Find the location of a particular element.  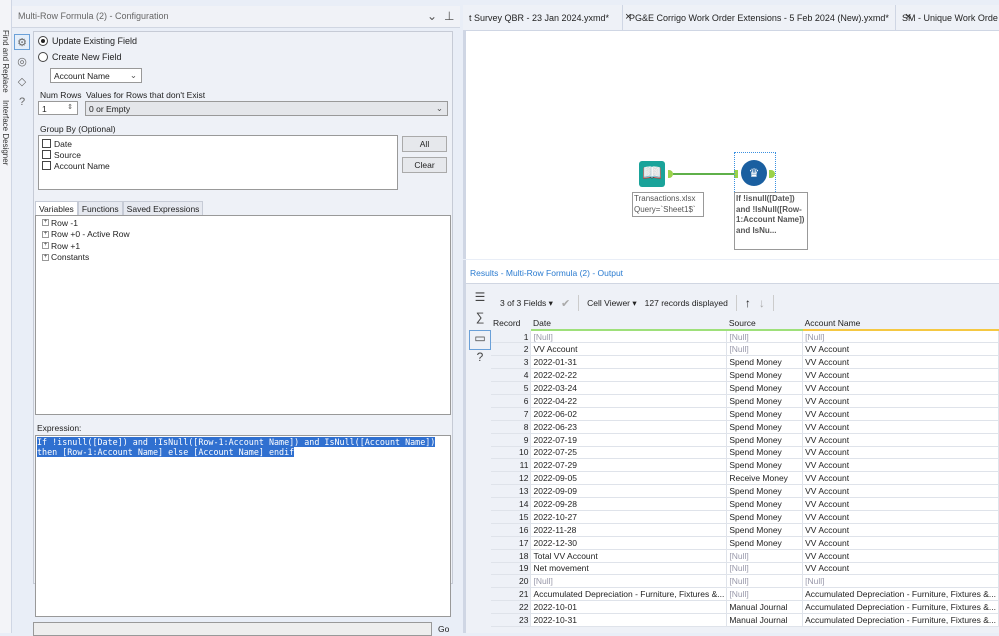

record-cell: 1 is located at coordinates (511, 337).